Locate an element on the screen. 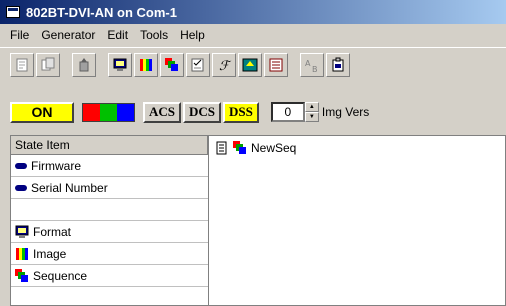 Image resolution: width=506 pixels, height=306 pixels. state-label: Format is located at coordinates (52, 231).